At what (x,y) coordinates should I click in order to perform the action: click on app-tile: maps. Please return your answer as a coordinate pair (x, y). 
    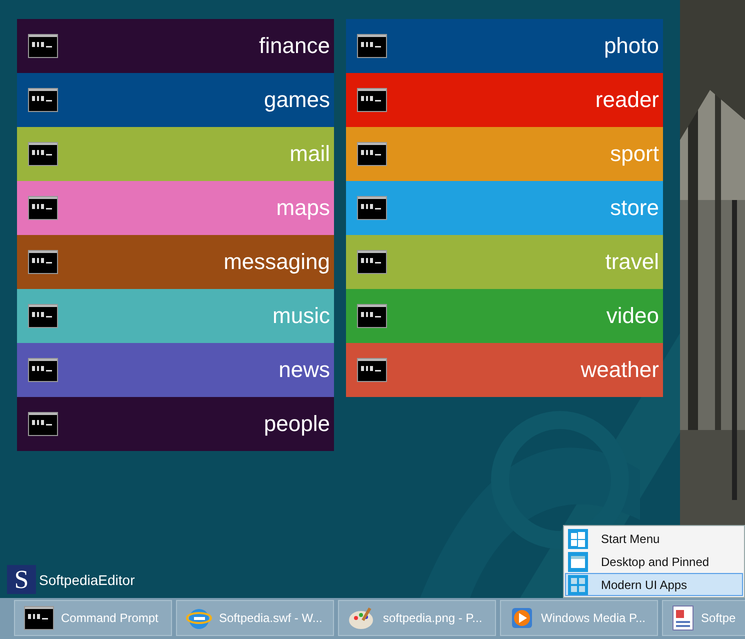
    Looking at the image, I should click on (175, 208).